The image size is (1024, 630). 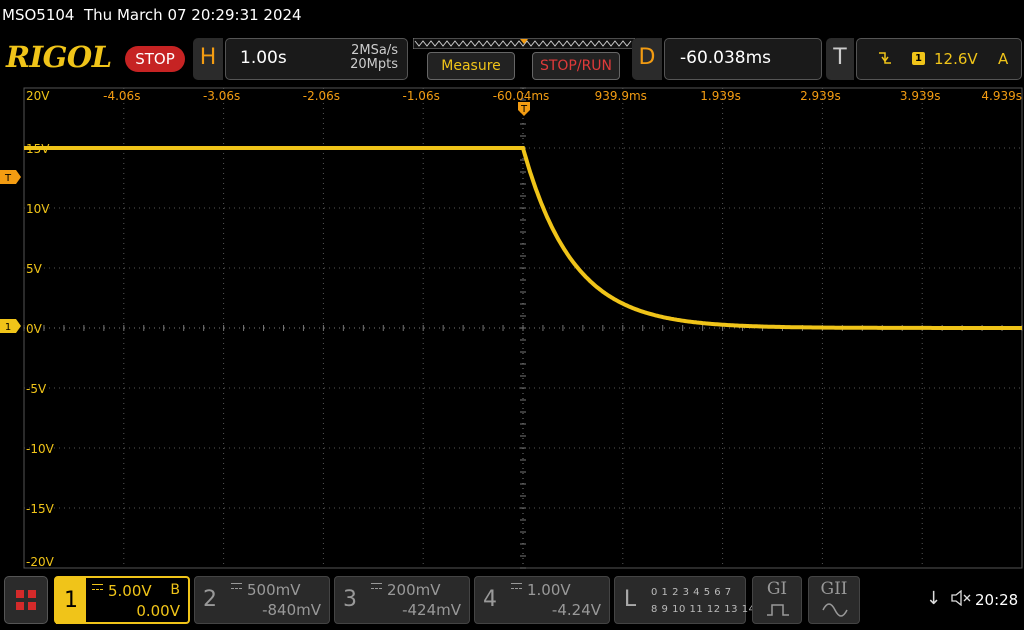 I want to click on time-tick-label: 2.939s, so click(x=820, y=96).